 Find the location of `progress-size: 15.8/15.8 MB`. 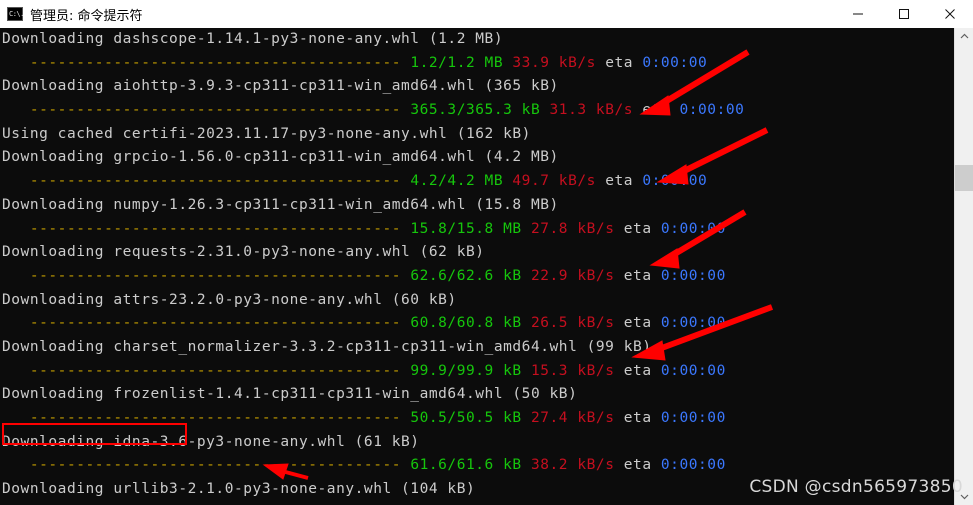

progress-size: 15.8/15.8 MB is located at coordinates (466, 228).